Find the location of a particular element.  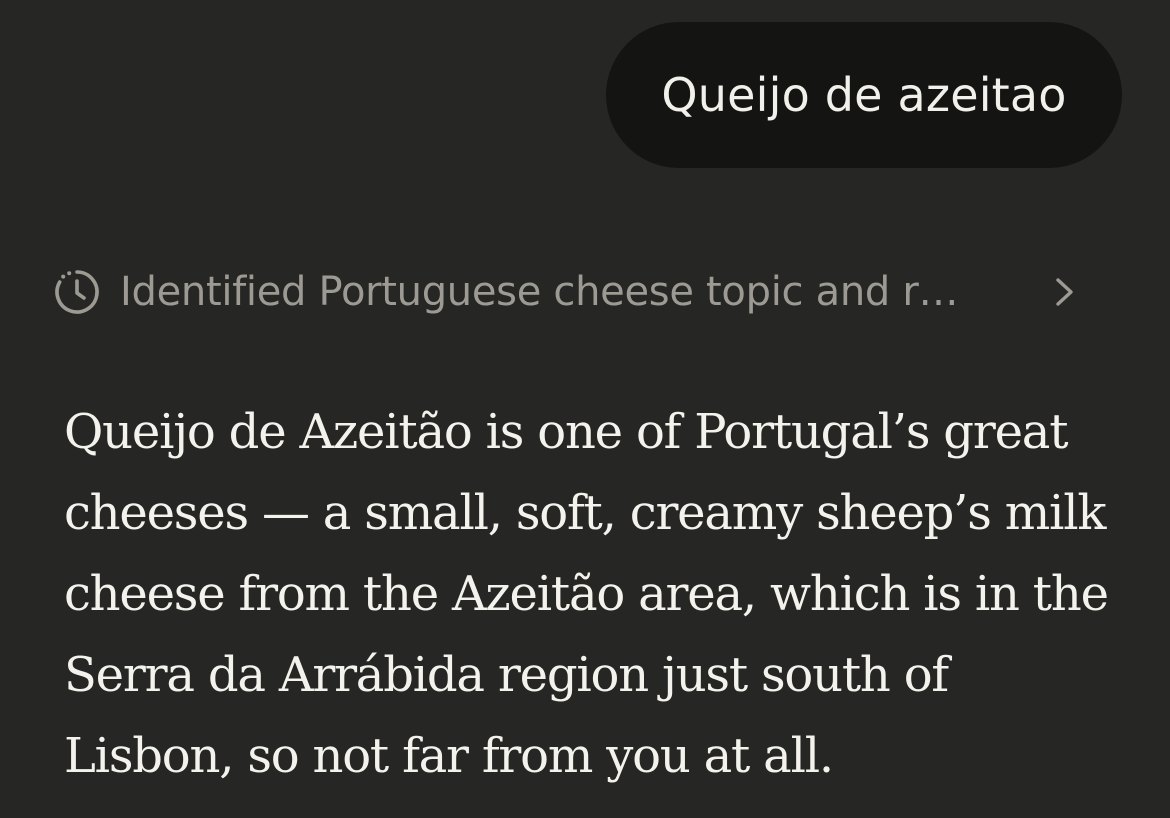

user-message-bubble: Queijo de azeitao is located at coordinates (864, 95).